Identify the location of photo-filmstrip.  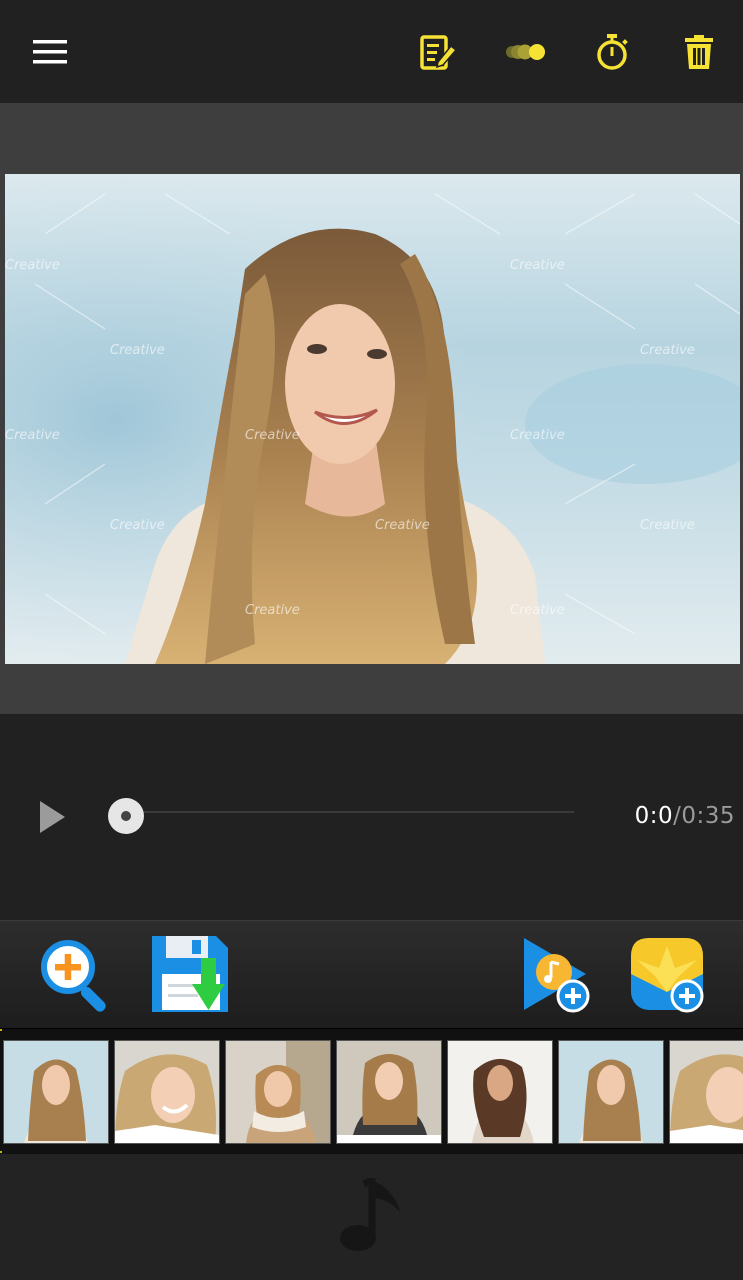
(371, 1092).